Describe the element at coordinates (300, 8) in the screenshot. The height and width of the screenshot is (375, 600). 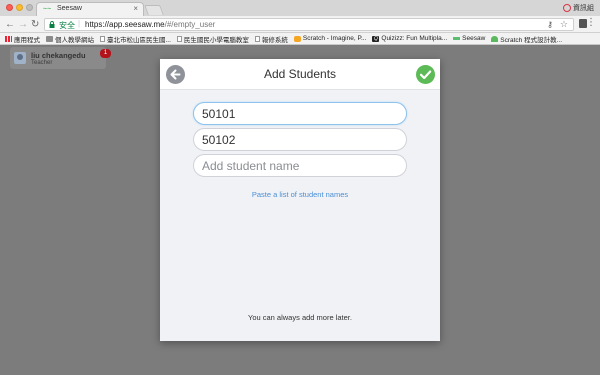
I see `tab-strip: ~~ Seesaw × 資訊組` at that location.